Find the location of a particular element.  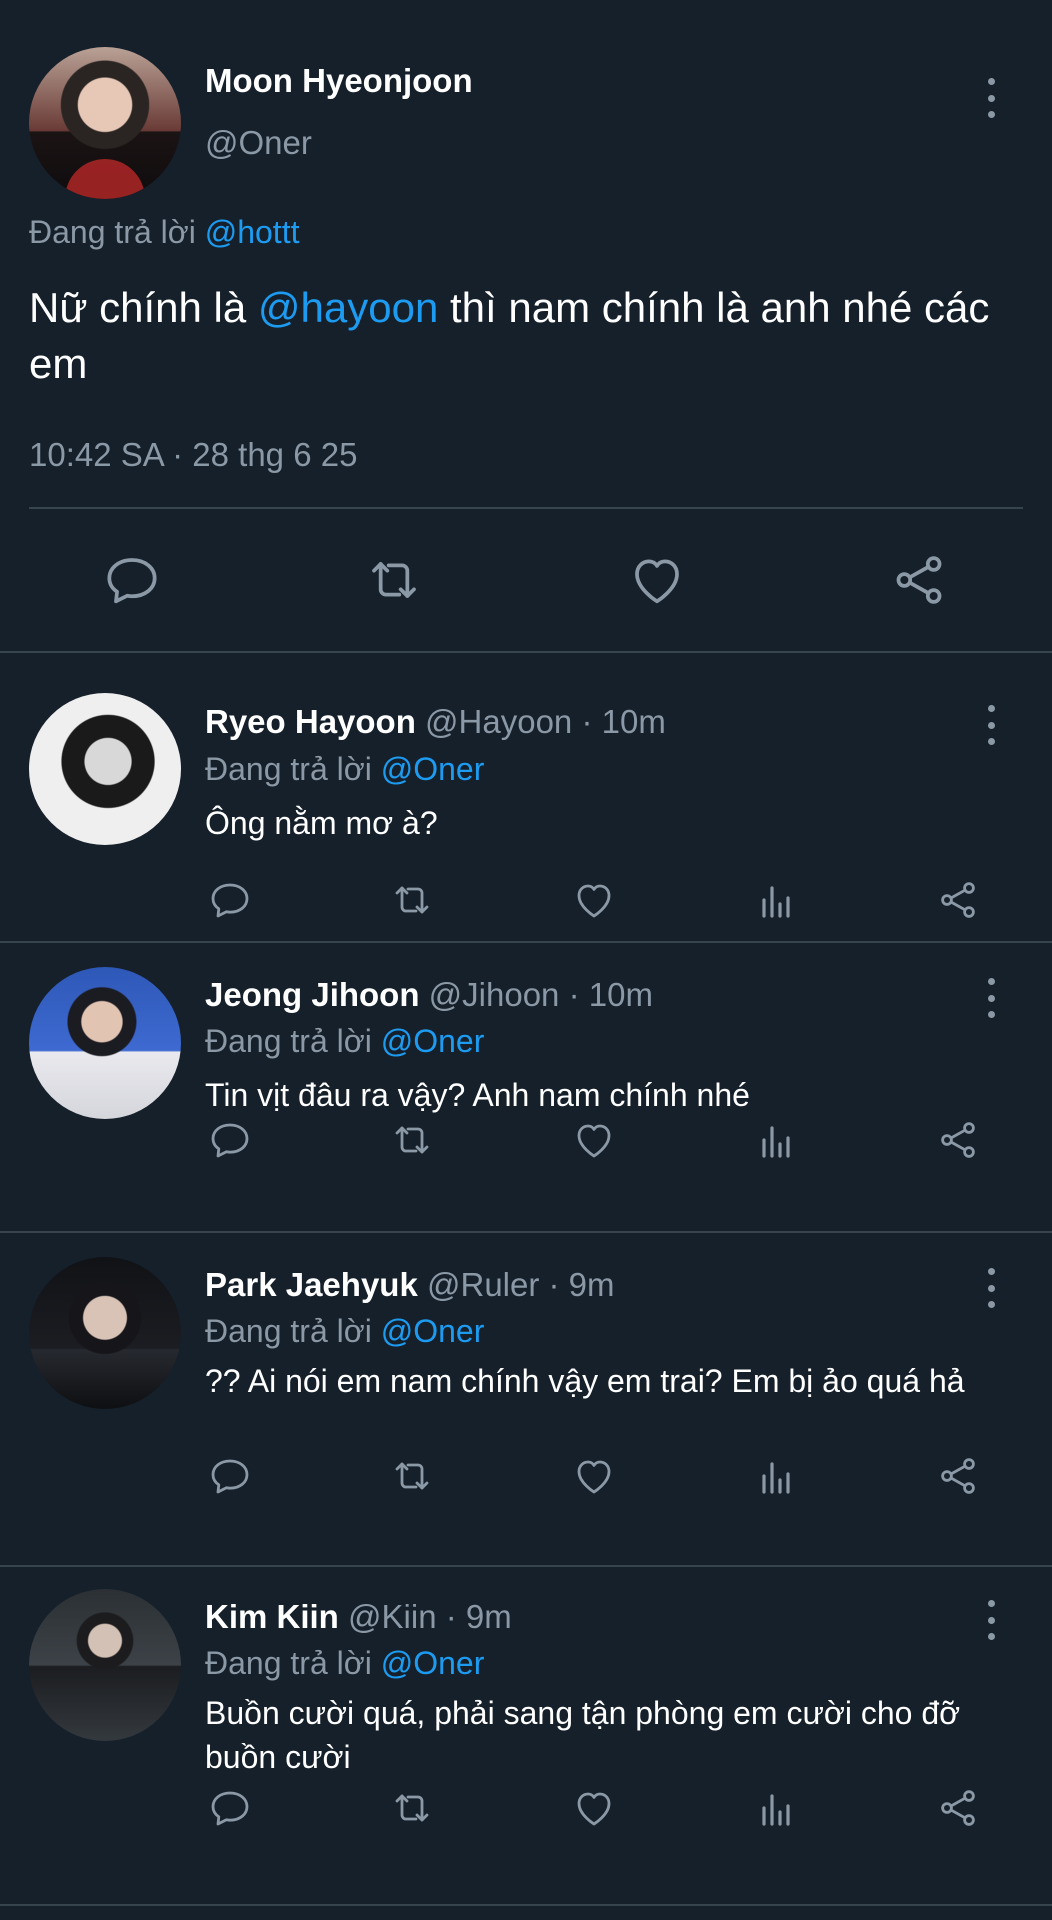

reply-header: Park Jaehyuk @Ruler · 9m is located at coordinates (410, 1285).